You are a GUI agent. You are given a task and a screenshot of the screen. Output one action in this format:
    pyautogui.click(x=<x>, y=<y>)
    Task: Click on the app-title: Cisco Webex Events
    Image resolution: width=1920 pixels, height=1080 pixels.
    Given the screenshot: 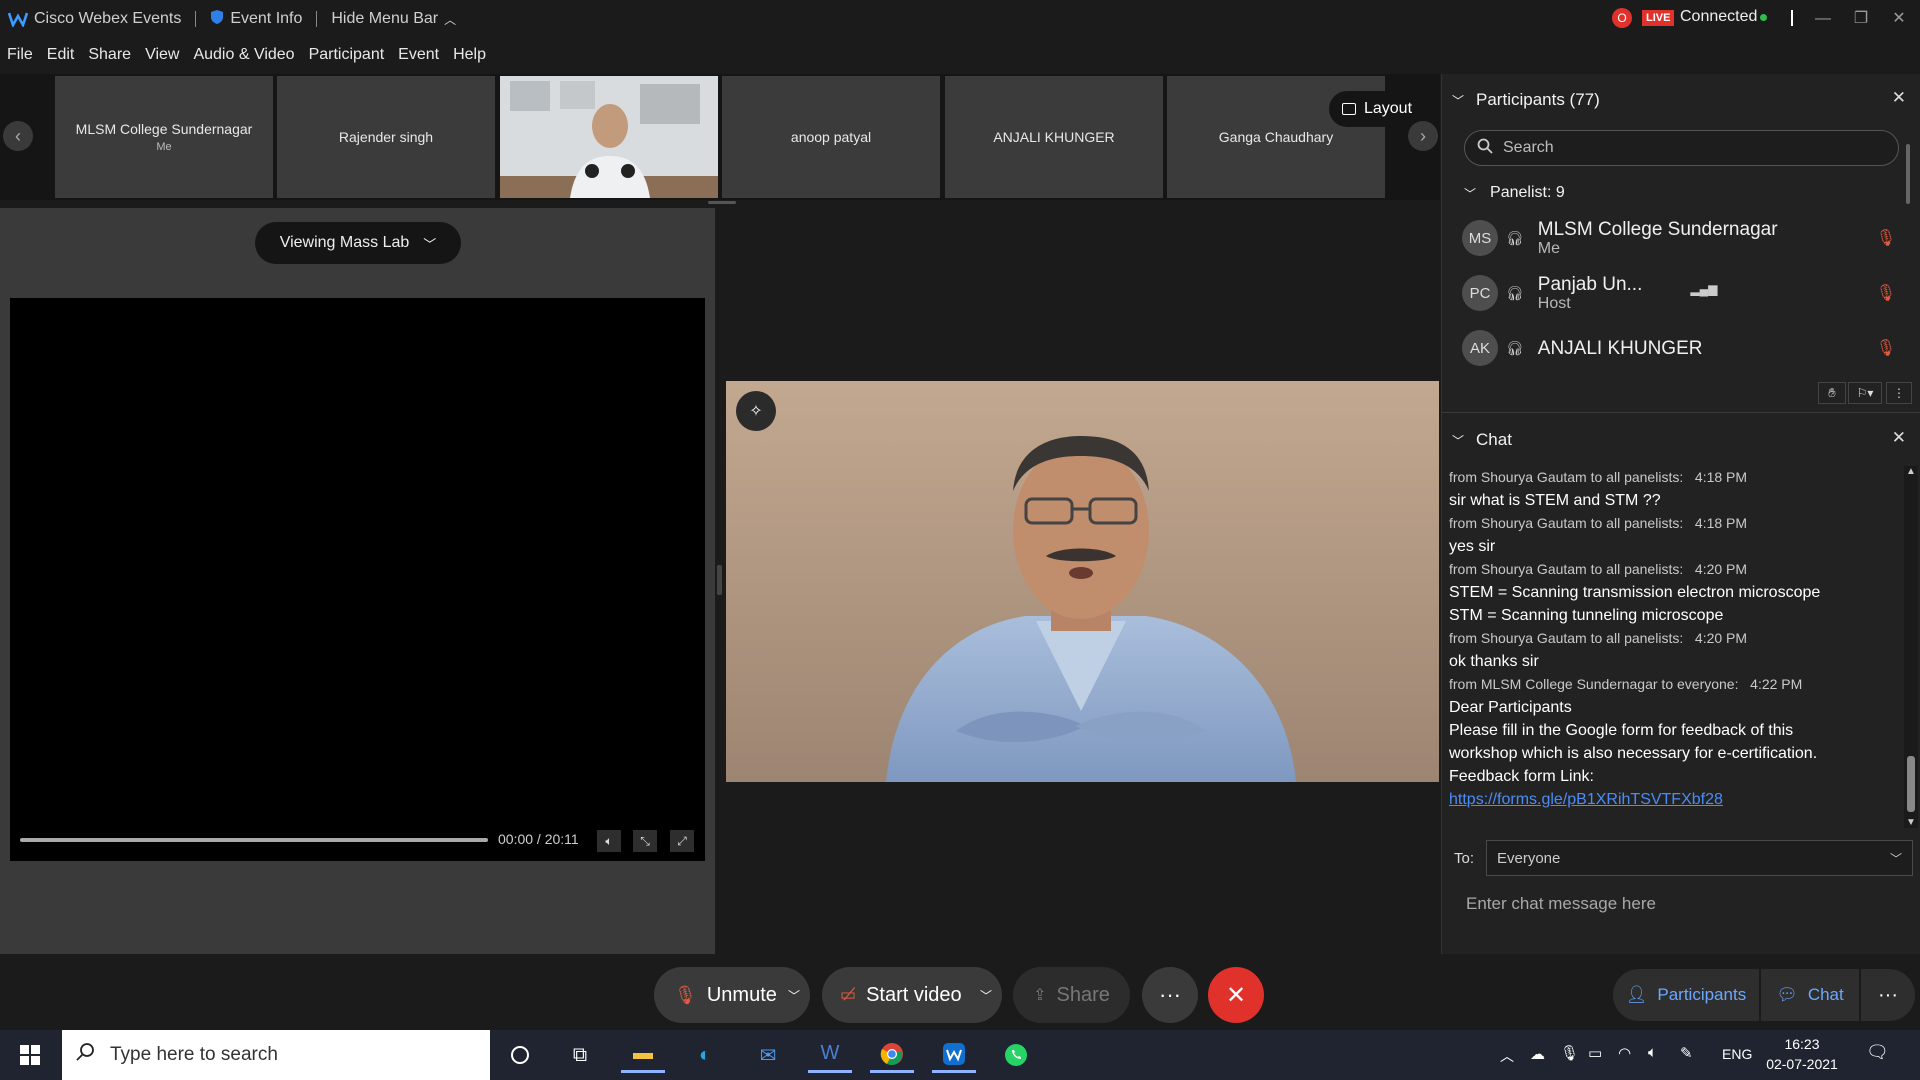 What is the action you would take?
    pyautogui.click(x=94, y=19)
    